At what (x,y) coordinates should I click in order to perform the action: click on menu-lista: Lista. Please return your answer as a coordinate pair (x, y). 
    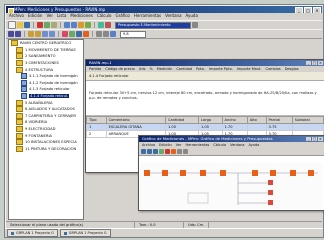
    Looking at the image, I should click on (61, 16).